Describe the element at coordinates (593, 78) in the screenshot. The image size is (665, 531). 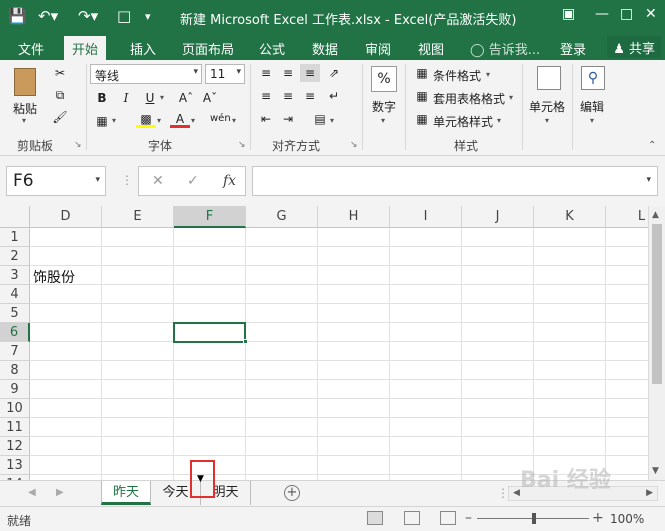
I see `search-icon: ⚲` at that location.